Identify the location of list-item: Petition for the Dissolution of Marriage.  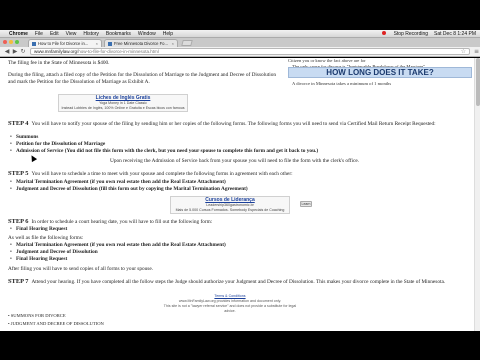
(57, 144).